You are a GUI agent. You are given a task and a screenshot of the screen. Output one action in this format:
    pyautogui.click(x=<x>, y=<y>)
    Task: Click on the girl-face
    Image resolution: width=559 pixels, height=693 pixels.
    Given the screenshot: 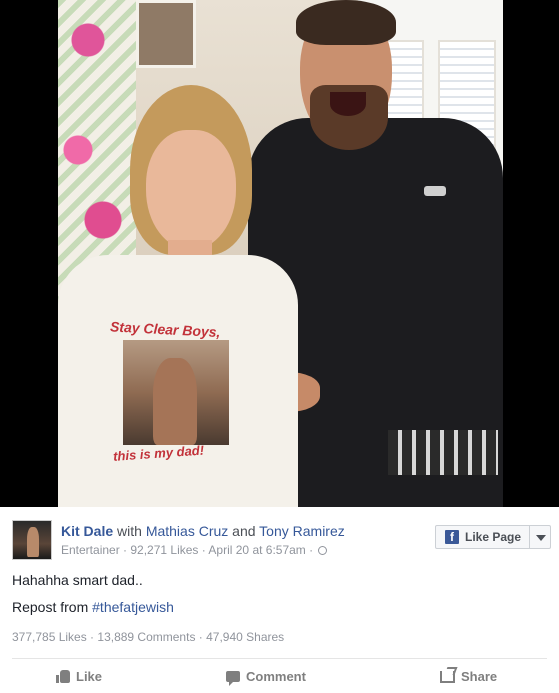 What is the action you would take?
    pyautogui.click(x=191, y=190)
    